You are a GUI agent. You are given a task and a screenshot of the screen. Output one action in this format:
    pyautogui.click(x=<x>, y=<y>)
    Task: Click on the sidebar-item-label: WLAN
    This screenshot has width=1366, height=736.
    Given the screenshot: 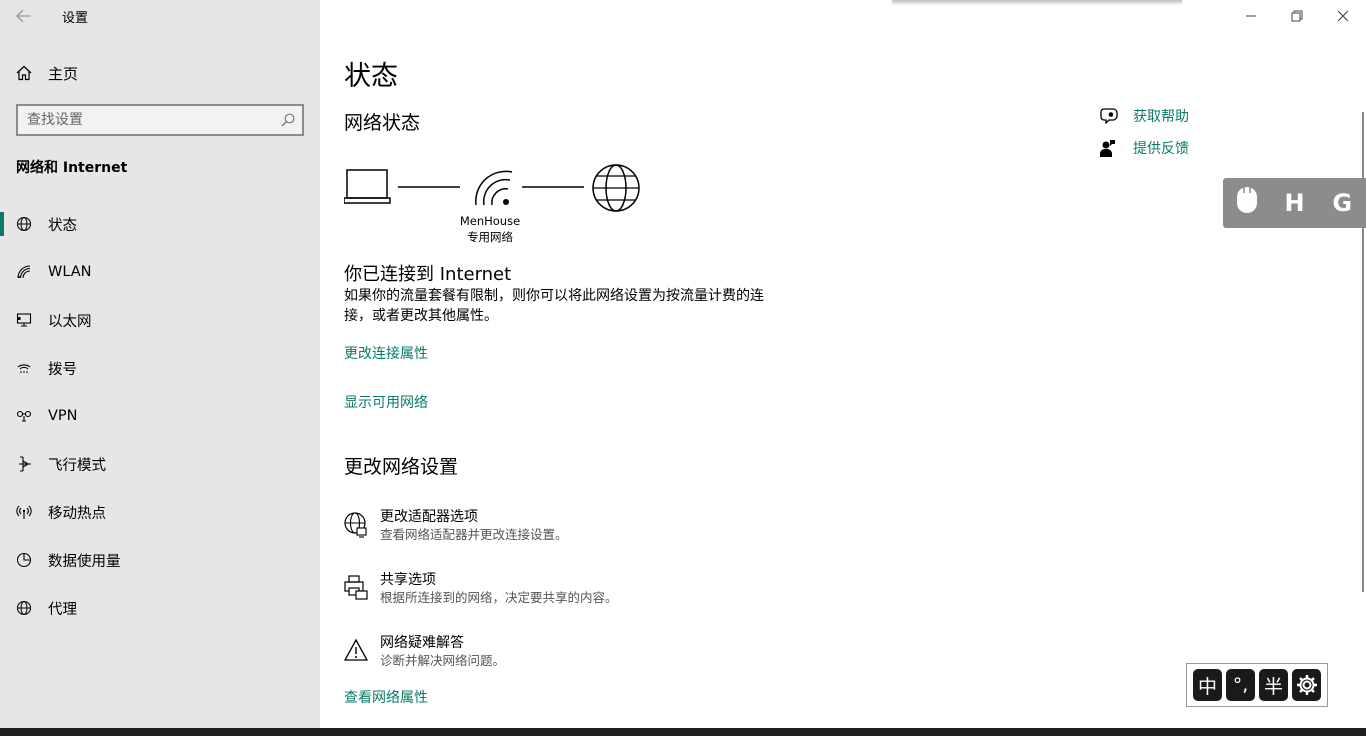 What is the action you would take?
    pyautogui.click(x=70, y=272)
    